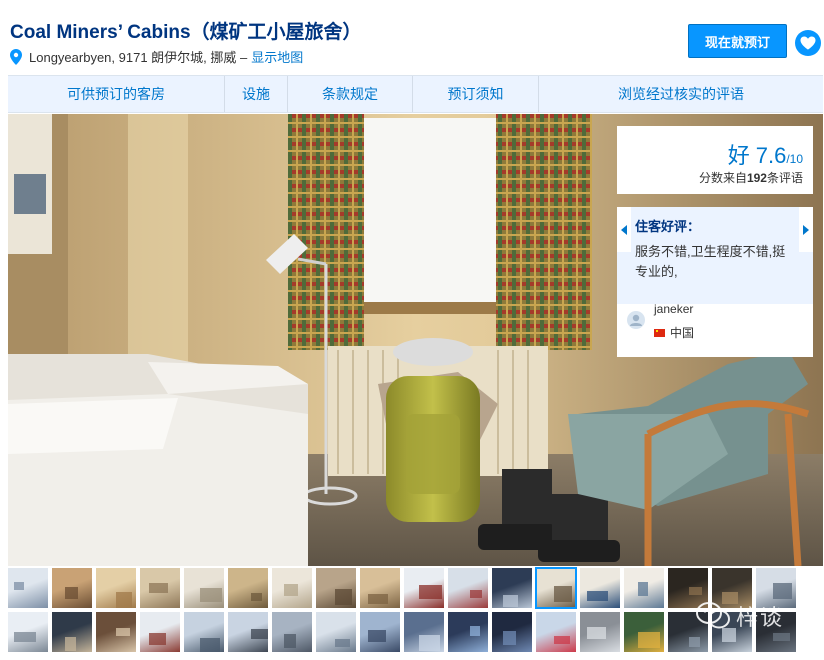  What do you see at coordinates (350, 94) in the screenshot?
I see `tab-policies: 条款规定` at bounding box center [350, 94].